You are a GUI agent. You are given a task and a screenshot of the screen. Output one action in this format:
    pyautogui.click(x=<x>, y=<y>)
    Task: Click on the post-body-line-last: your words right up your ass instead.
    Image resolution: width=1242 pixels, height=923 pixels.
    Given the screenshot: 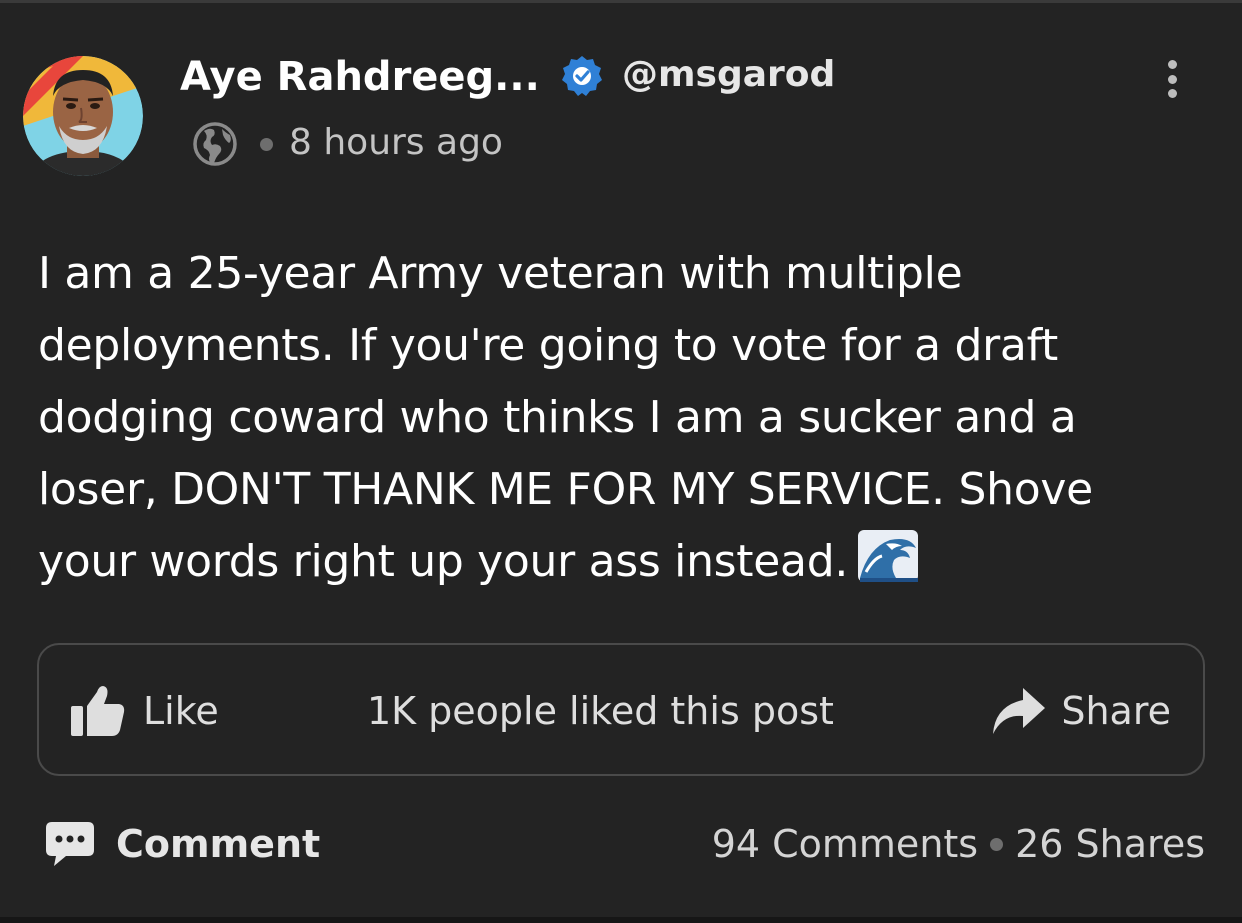 What is the action you would take?
    pyautogui.click(x=628, y=562)
    